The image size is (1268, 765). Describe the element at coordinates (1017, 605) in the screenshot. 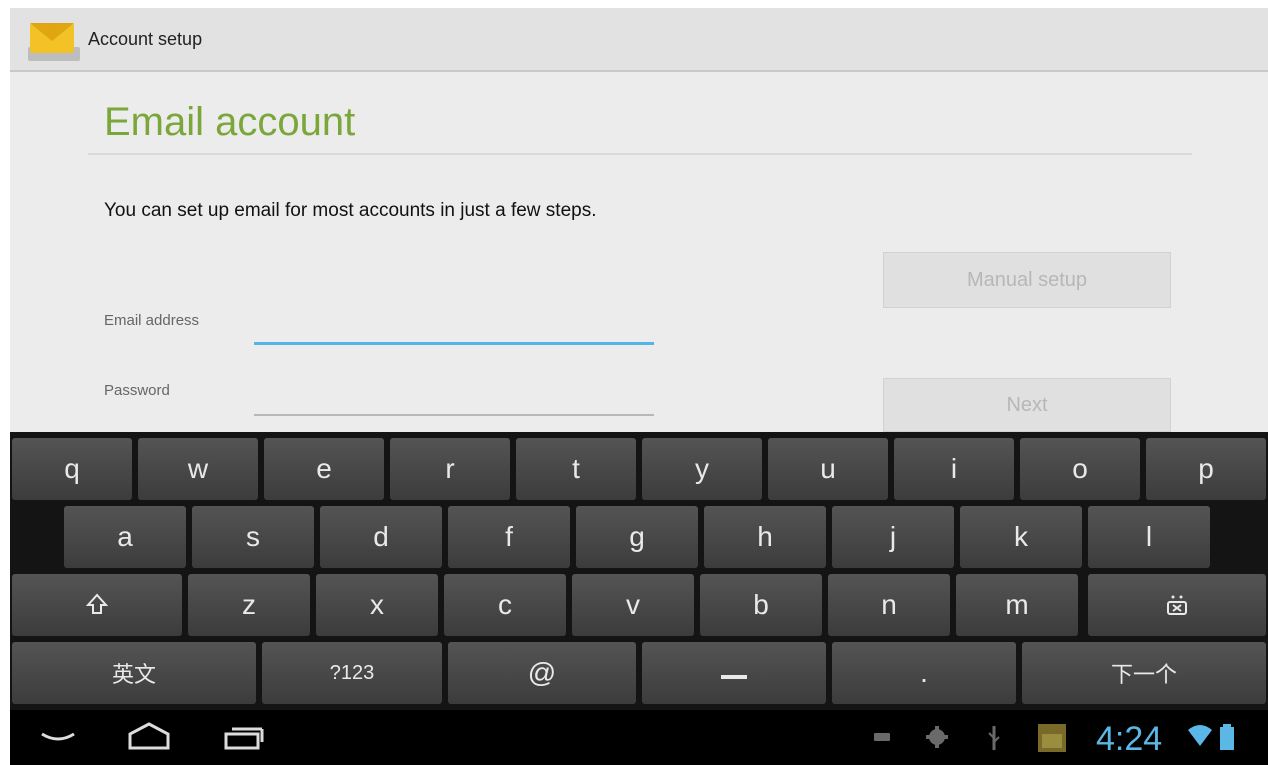

I see `key-m: m` at that location.